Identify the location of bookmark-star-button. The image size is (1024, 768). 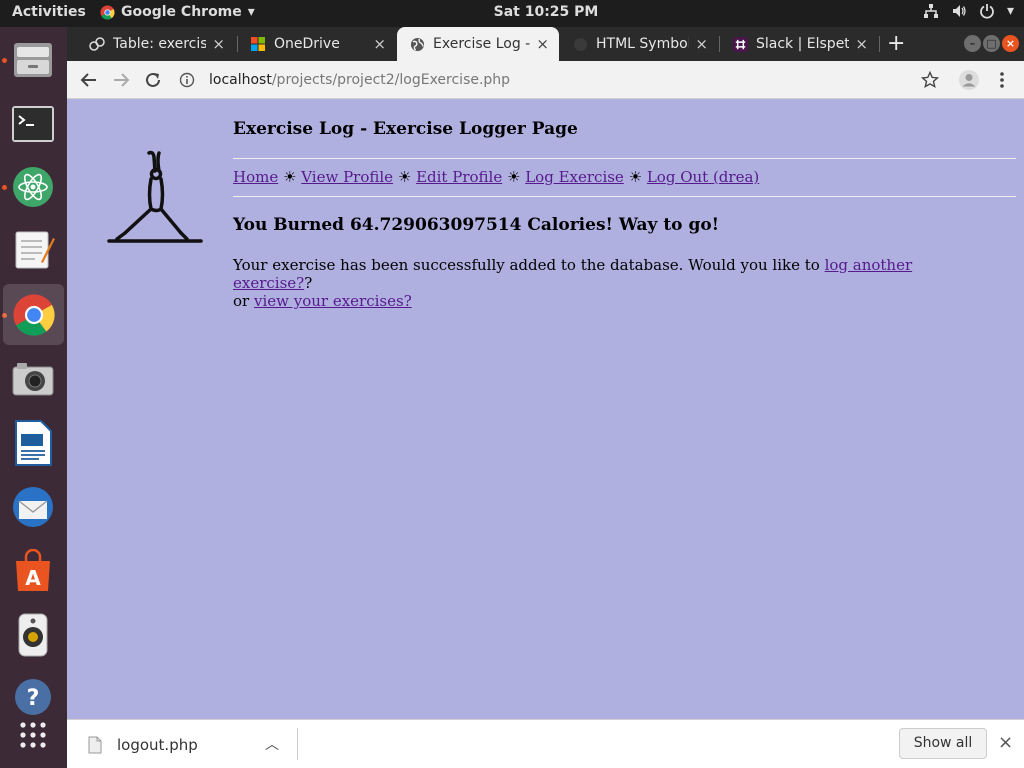
(930, 80).